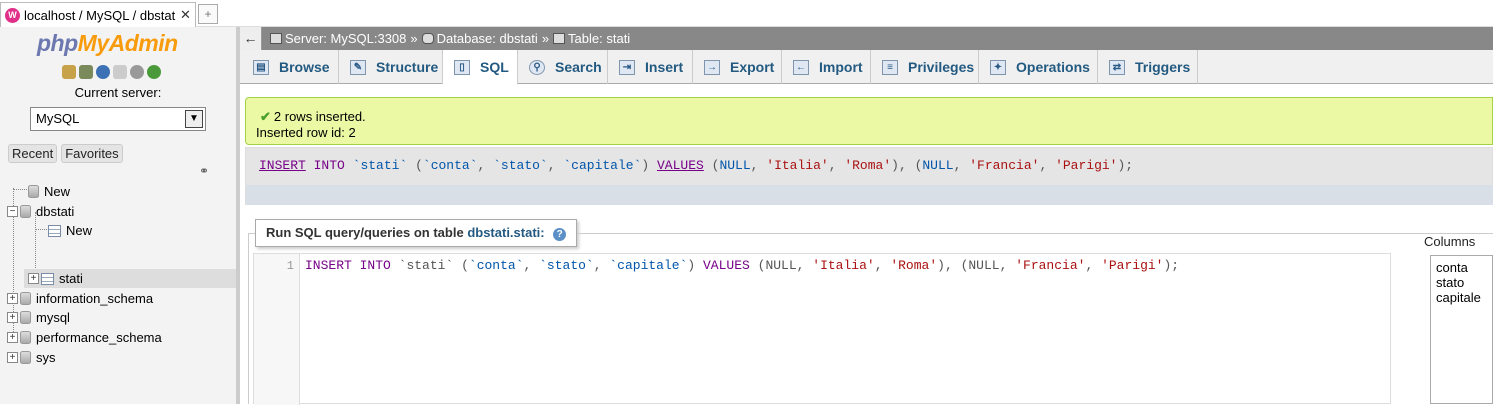 This screenshot has width=1493, height=405. I want to click on tab-insert: ⇥ Insert, so click(650, 67).